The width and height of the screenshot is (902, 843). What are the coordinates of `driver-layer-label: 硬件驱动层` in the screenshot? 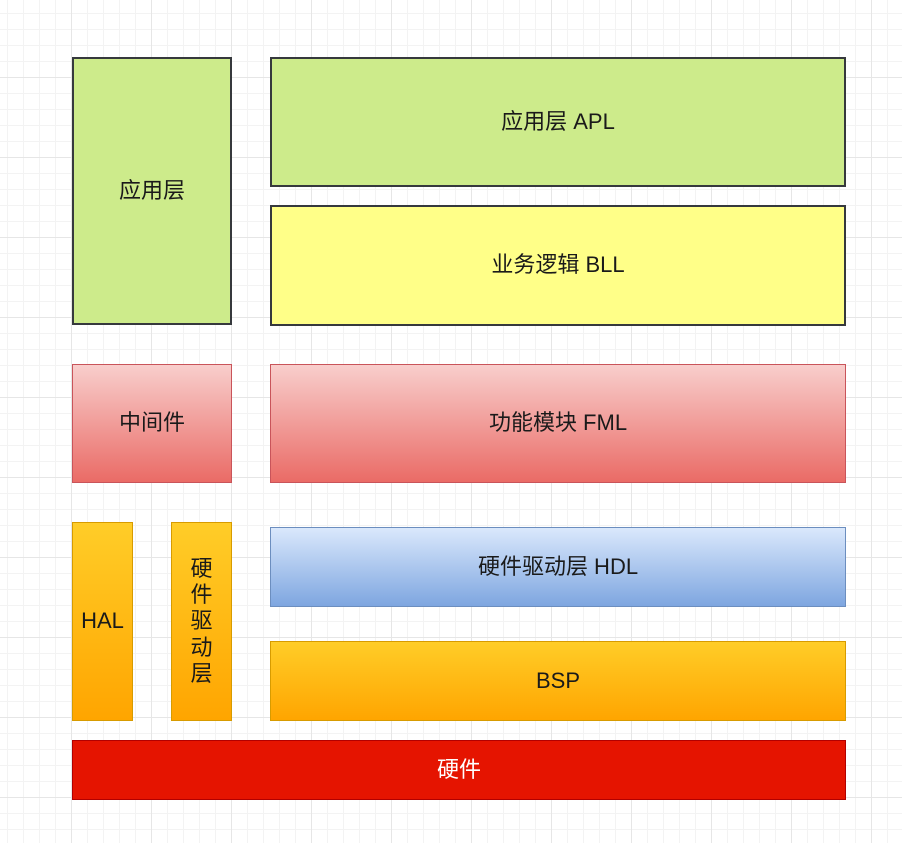 It's located at (201, 621).